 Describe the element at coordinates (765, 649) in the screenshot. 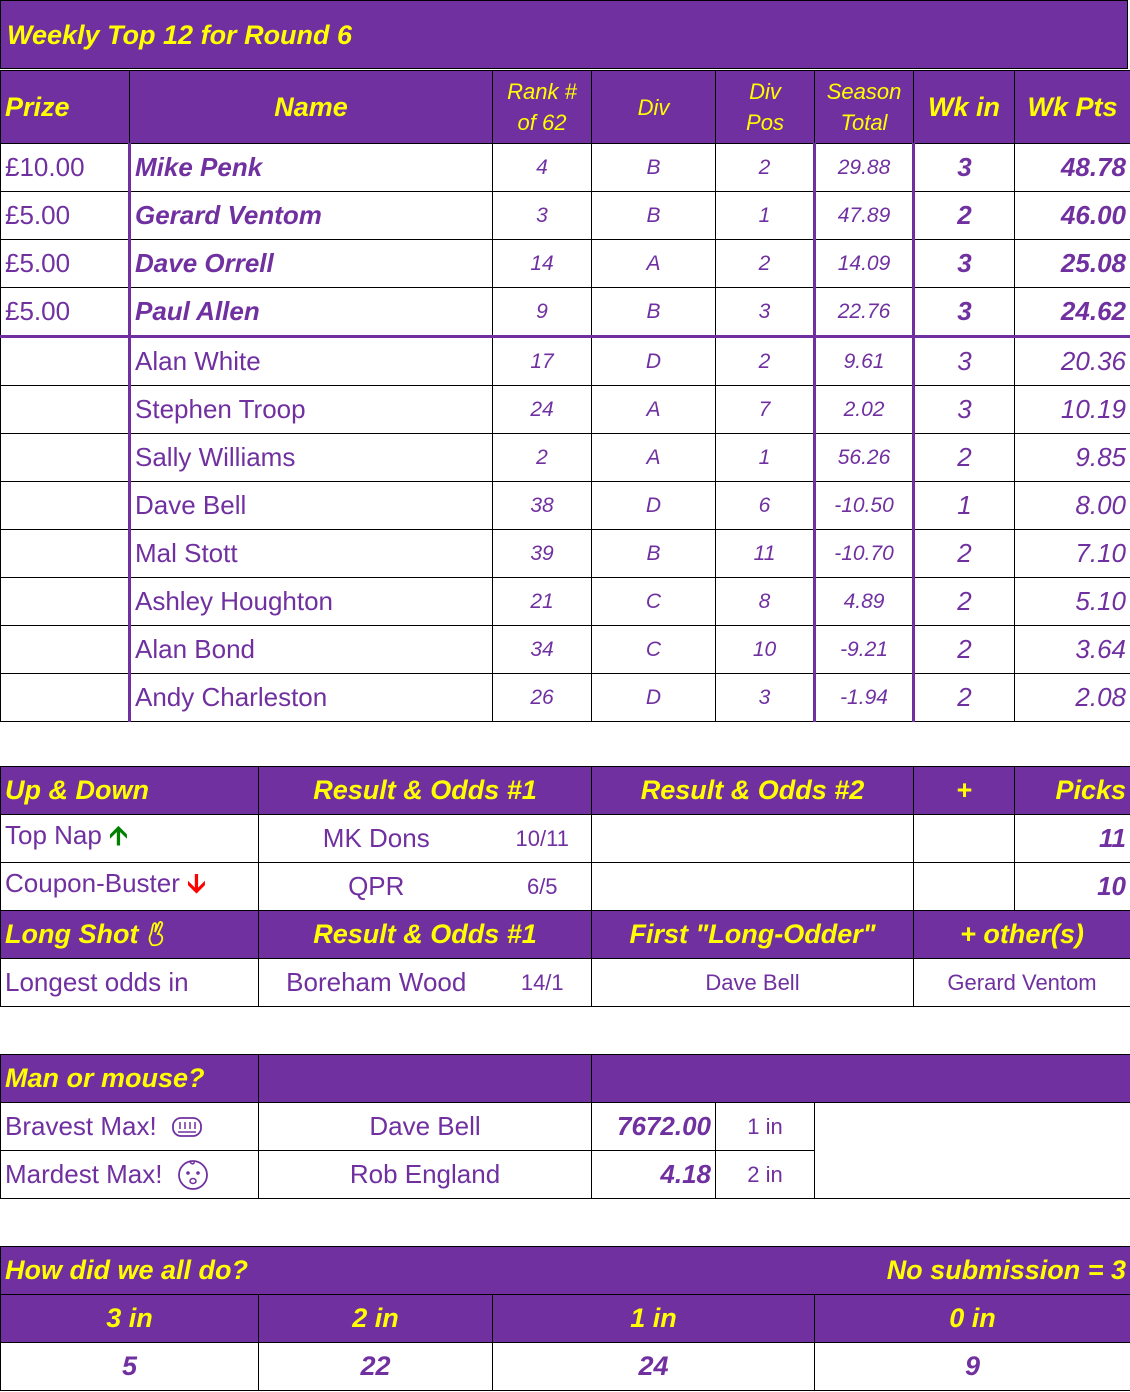

I see `divpos-cell: 10` at that location.